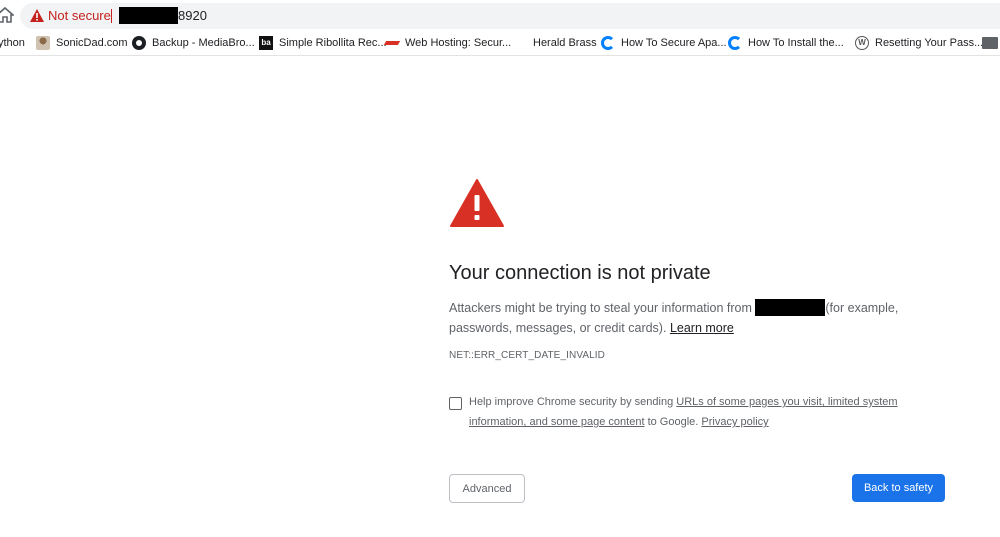  I want to click on bookmark-sonicdad: SonicDad.com, so click(82, 43).